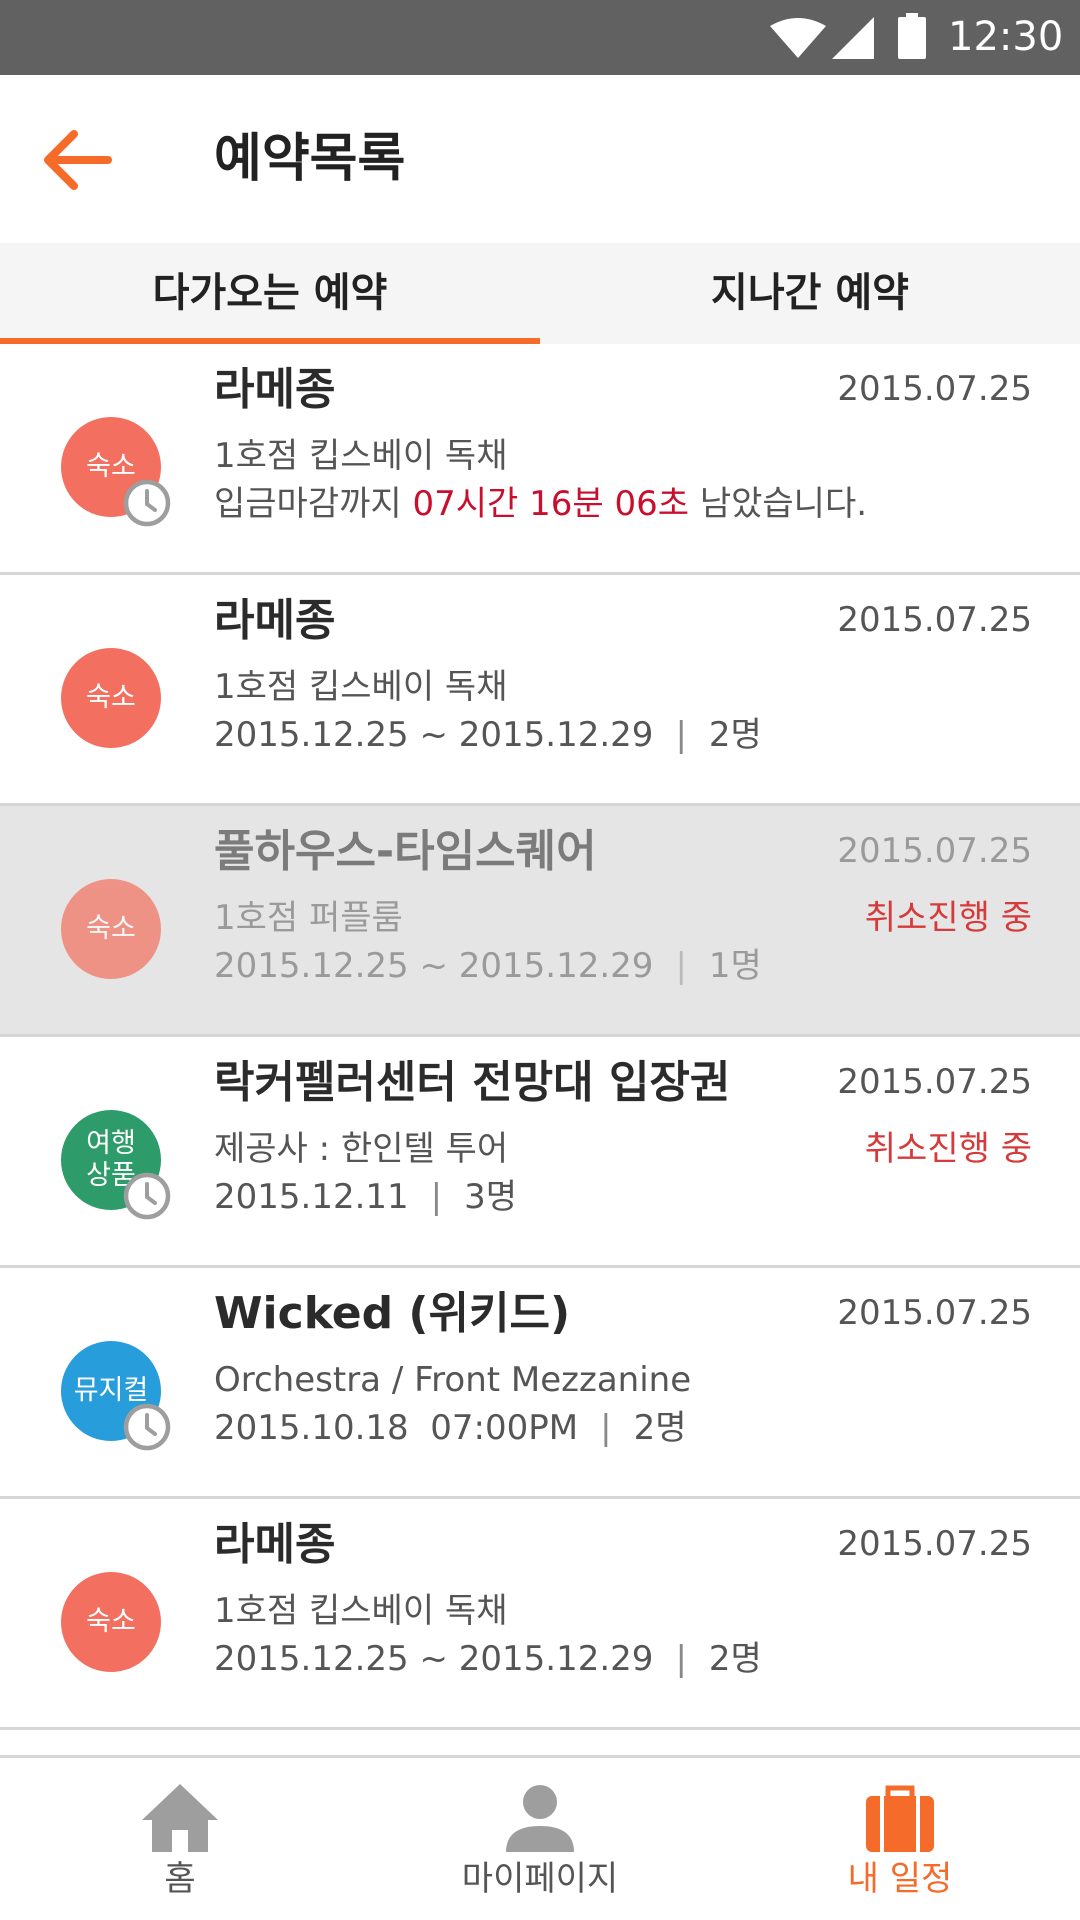 The width and height of the screenshot is (1080, 1920). Describe the element at coordinates (396, 1428) in the screenshot. I see `period-text: 2015.10.18 07:00PM` at that location.